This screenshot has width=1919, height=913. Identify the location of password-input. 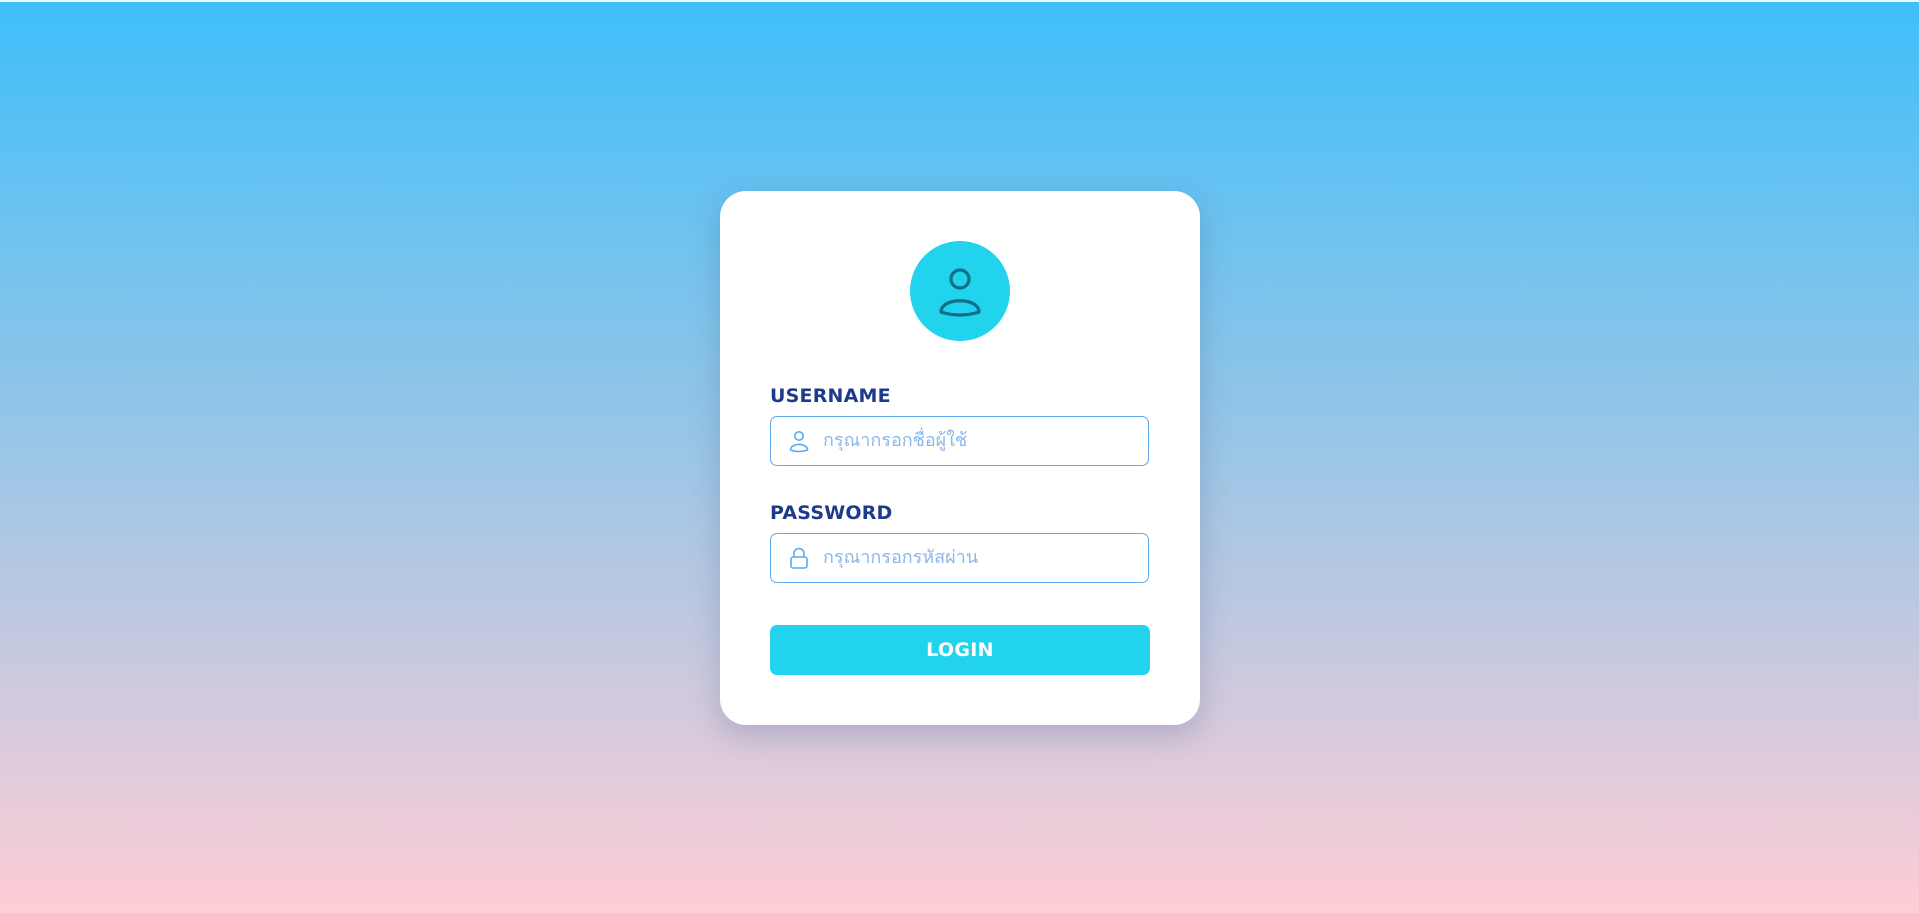
(978, 557).